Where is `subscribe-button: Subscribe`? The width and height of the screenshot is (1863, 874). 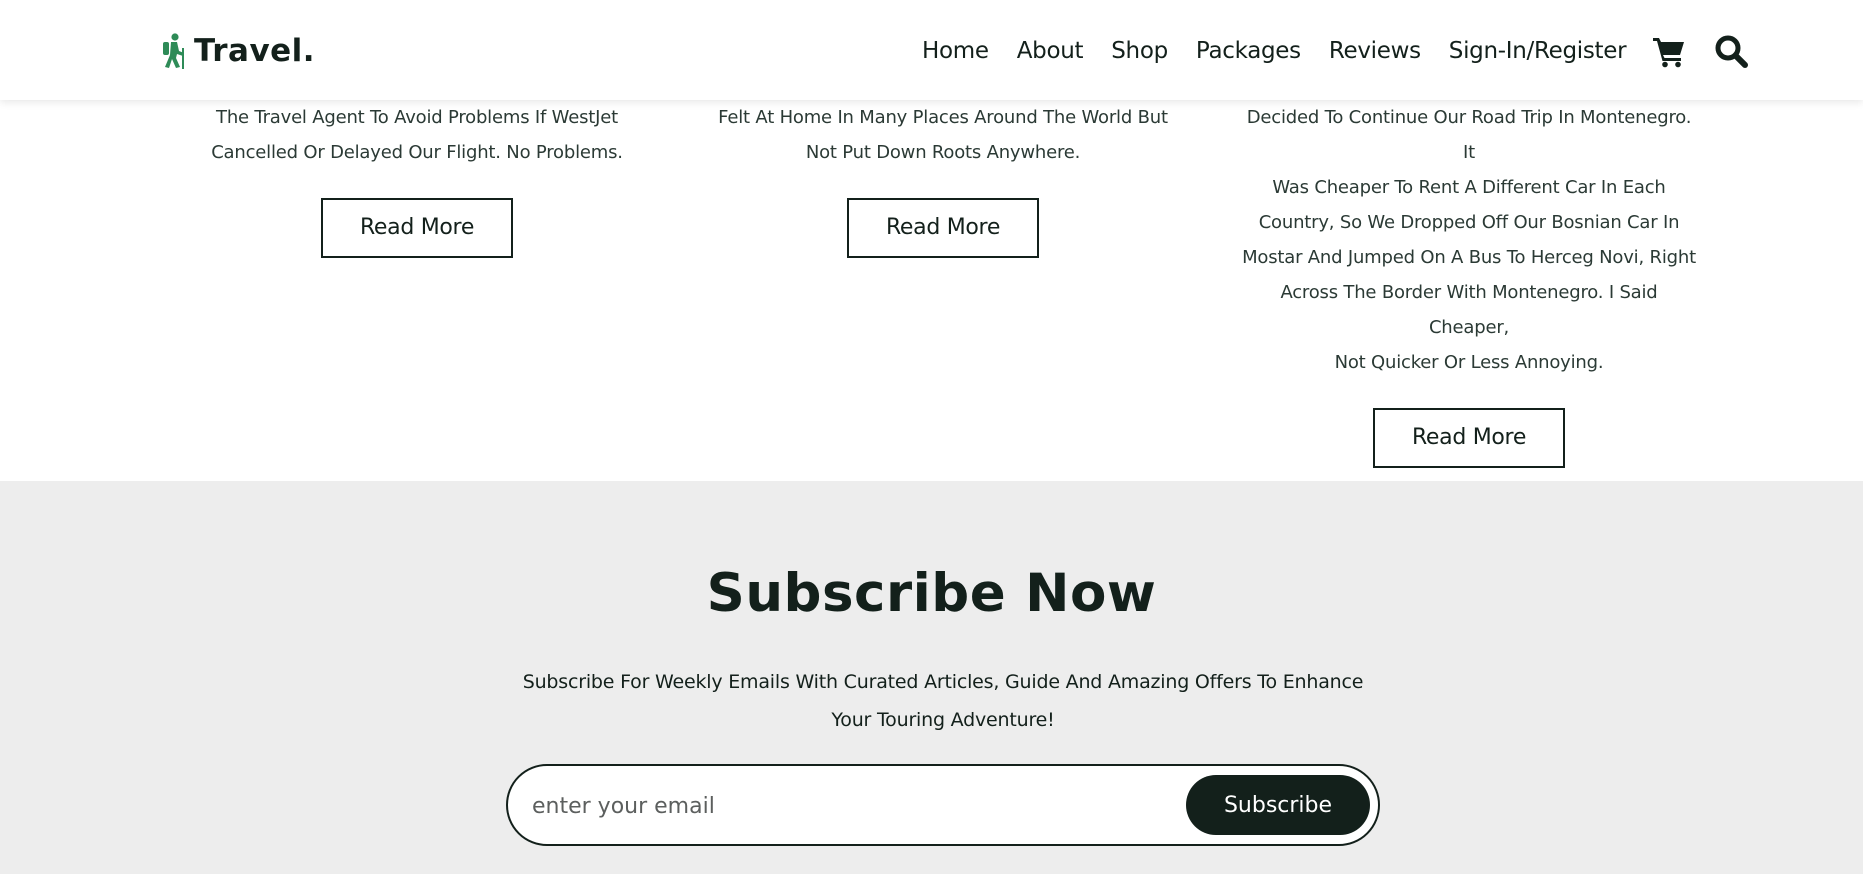
subscribe-button: Subscribe is located at coordinates (1278, 805).